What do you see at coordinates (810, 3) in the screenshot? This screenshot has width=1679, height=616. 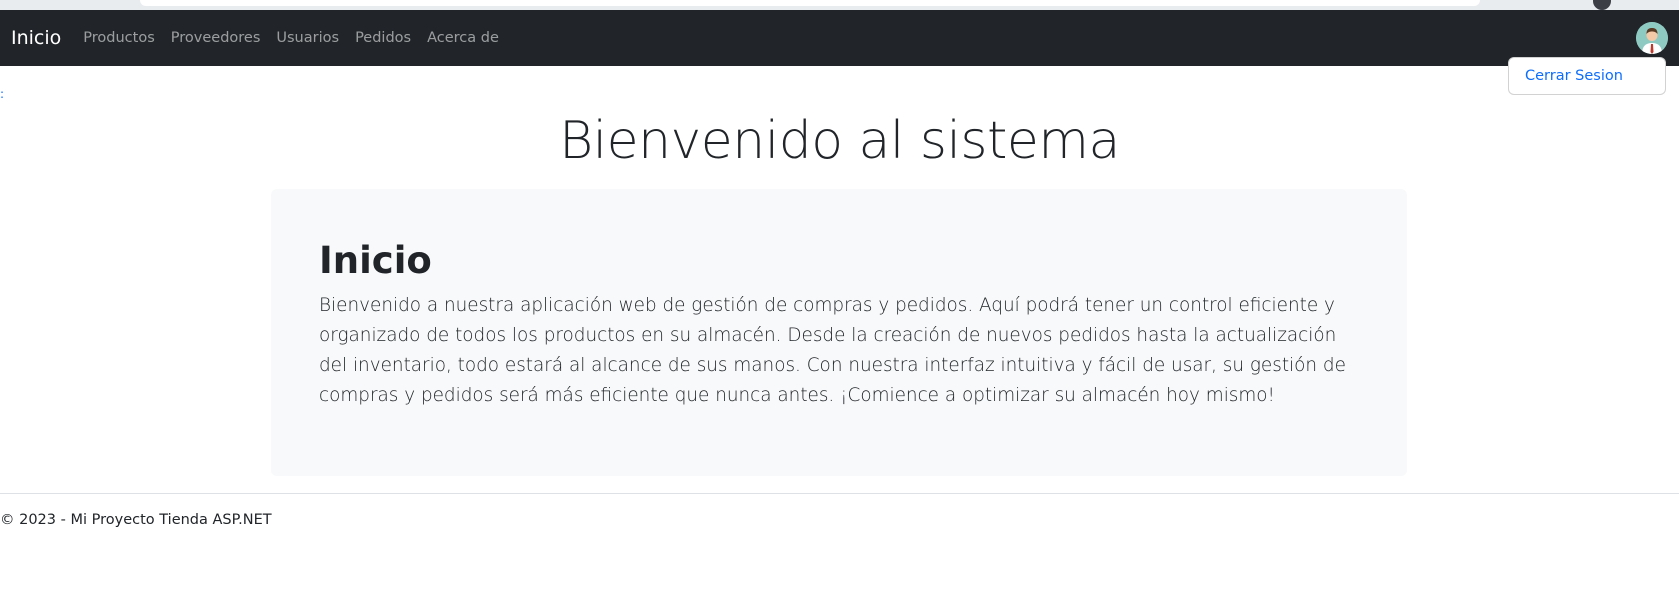 I see `address-bar` at bounding box center [810, 3].